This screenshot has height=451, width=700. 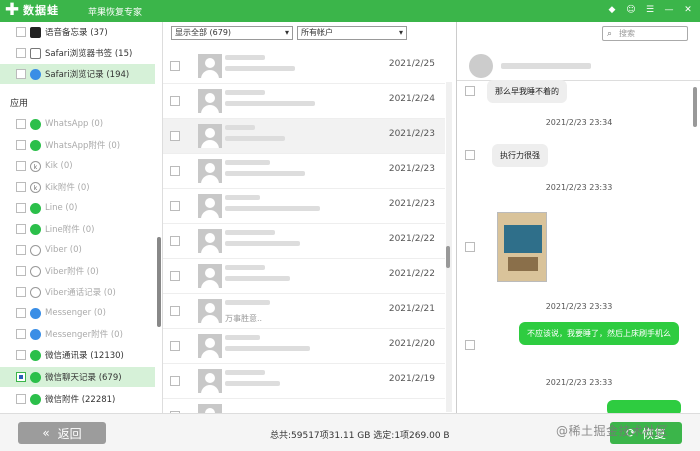 I want to click on list-item-date: 2021/2/20, so click(x=411, y=344).